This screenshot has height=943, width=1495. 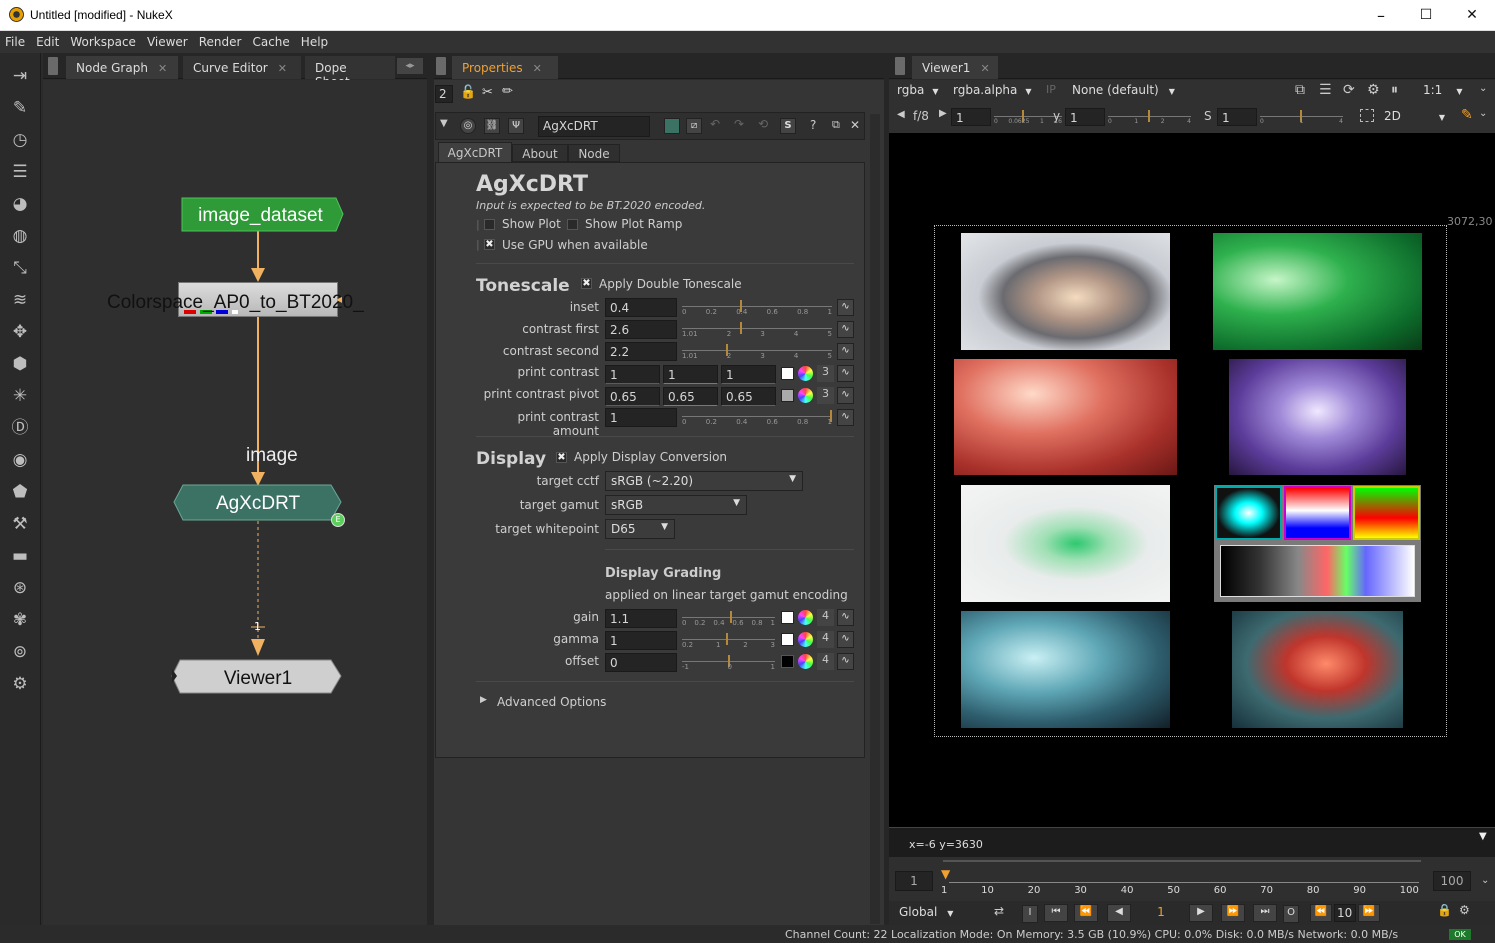 I want to click on tab-viewer1: Viewer1 ✕, so click(x=955, y=67).